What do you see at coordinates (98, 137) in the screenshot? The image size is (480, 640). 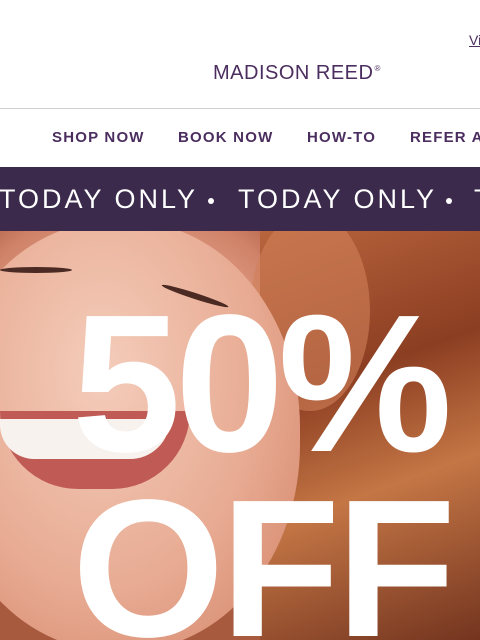 I see `nav-shop-now: SHOP NOW` at bounding box center [98, 137].